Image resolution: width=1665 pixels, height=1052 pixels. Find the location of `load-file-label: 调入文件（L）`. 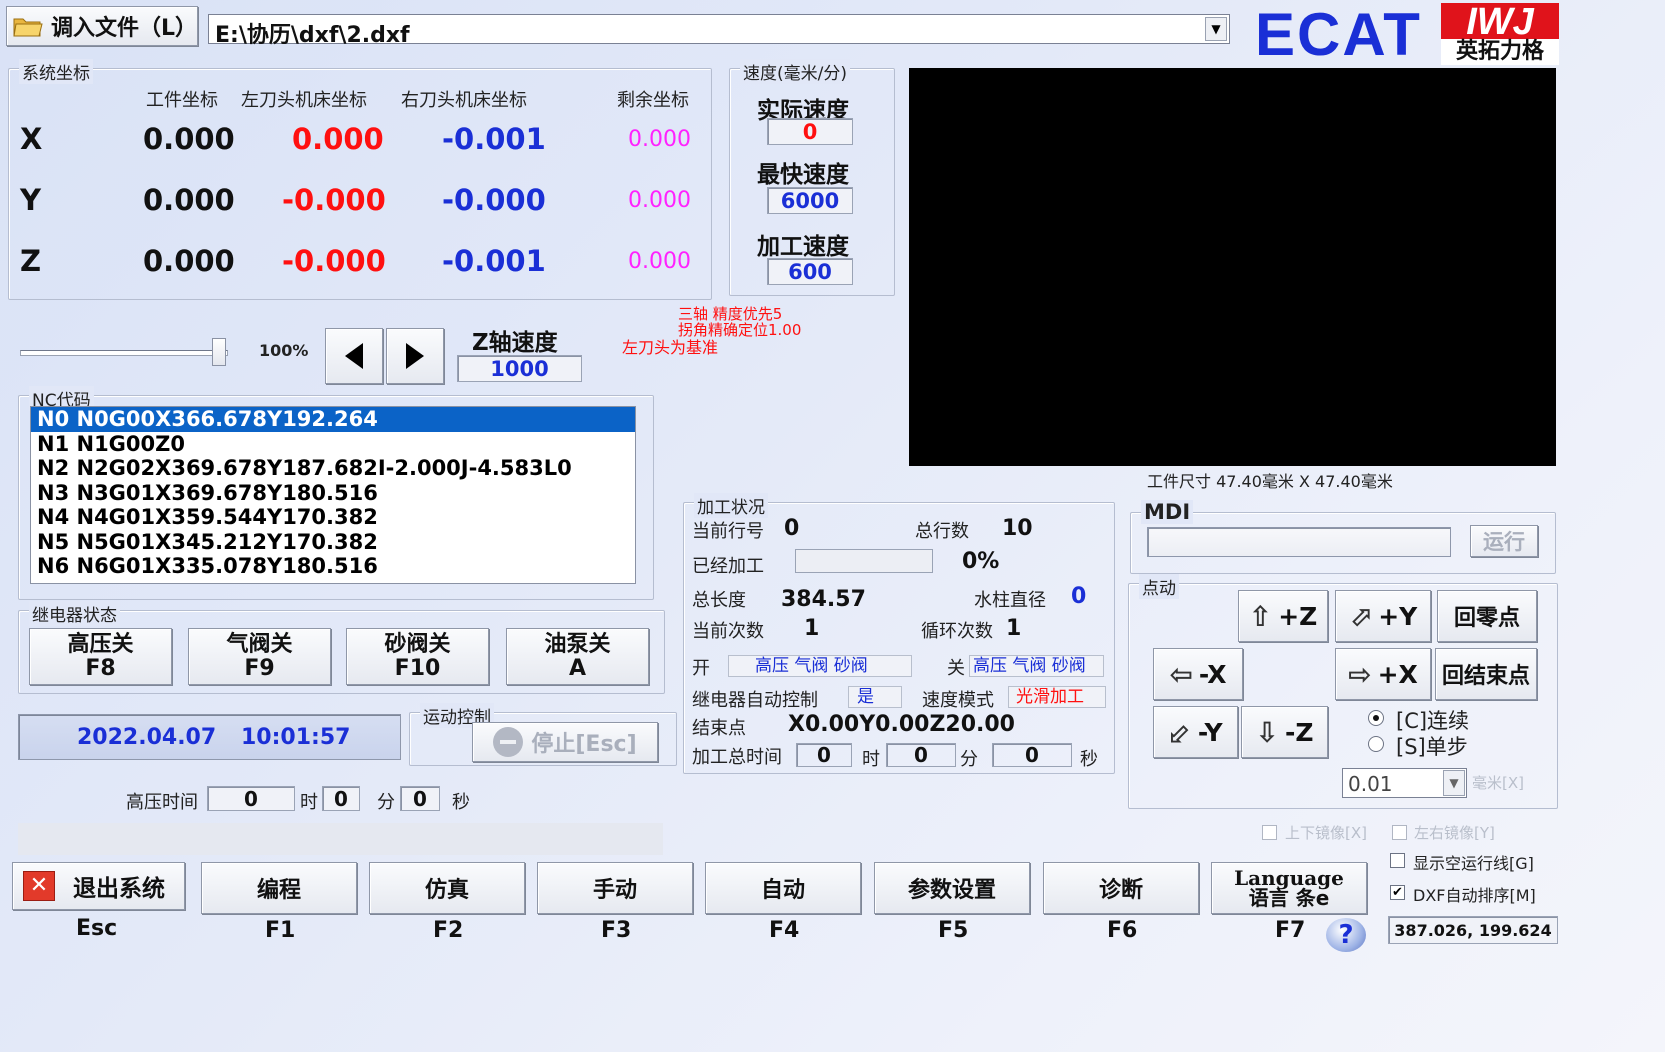

load-file-label: 调入文件（L） is located at coordinates (124, 28).